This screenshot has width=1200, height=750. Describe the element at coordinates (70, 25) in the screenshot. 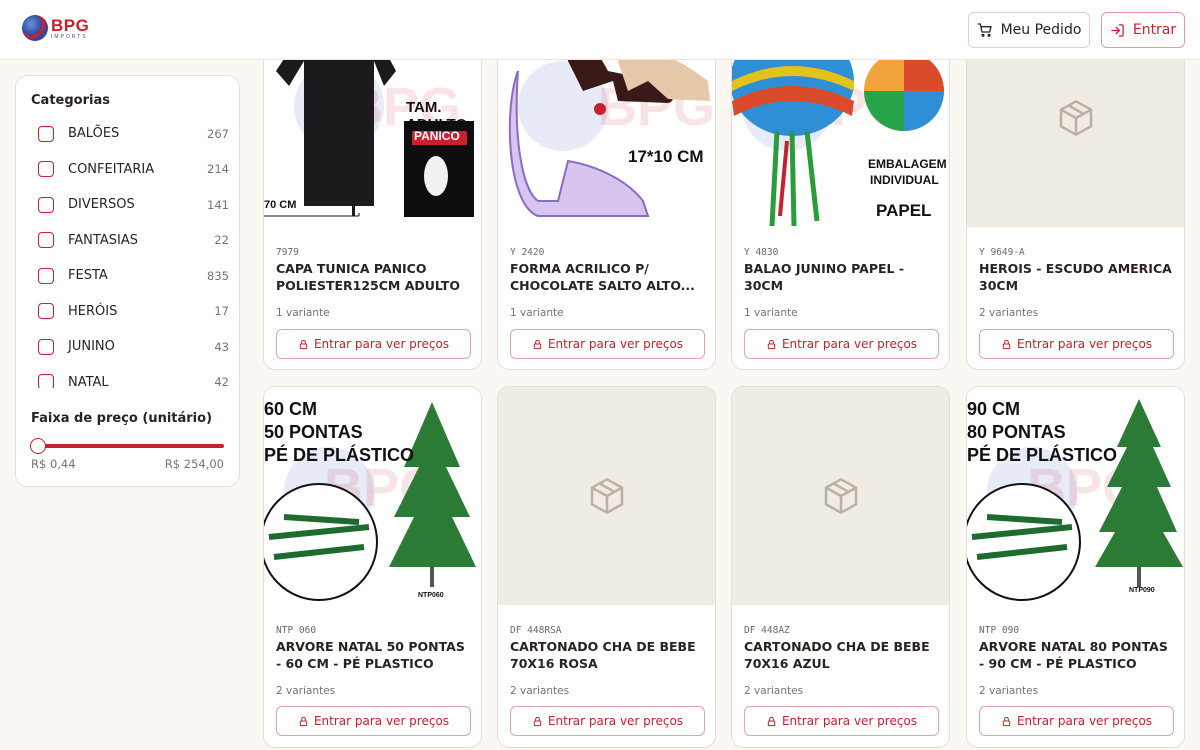

I see `logo-name: BPG` at that location.